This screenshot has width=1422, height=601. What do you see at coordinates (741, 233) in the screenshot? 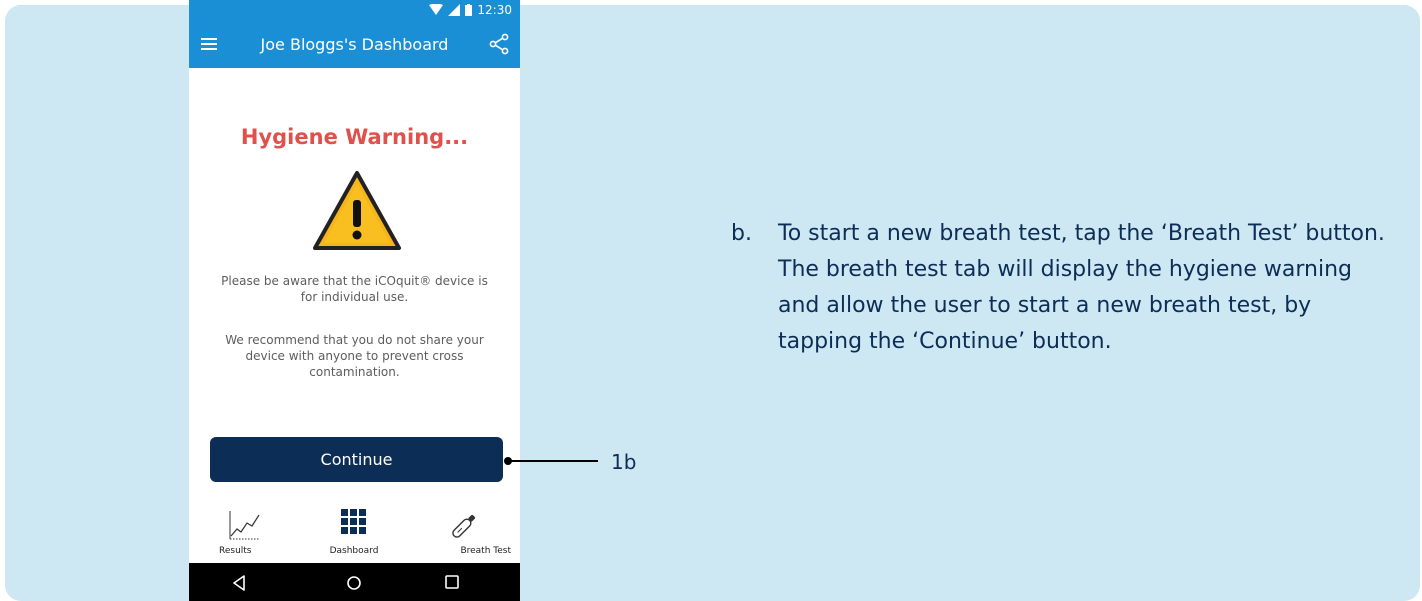
I see `instruction-marker: b.` at bounding box center [741, 233].